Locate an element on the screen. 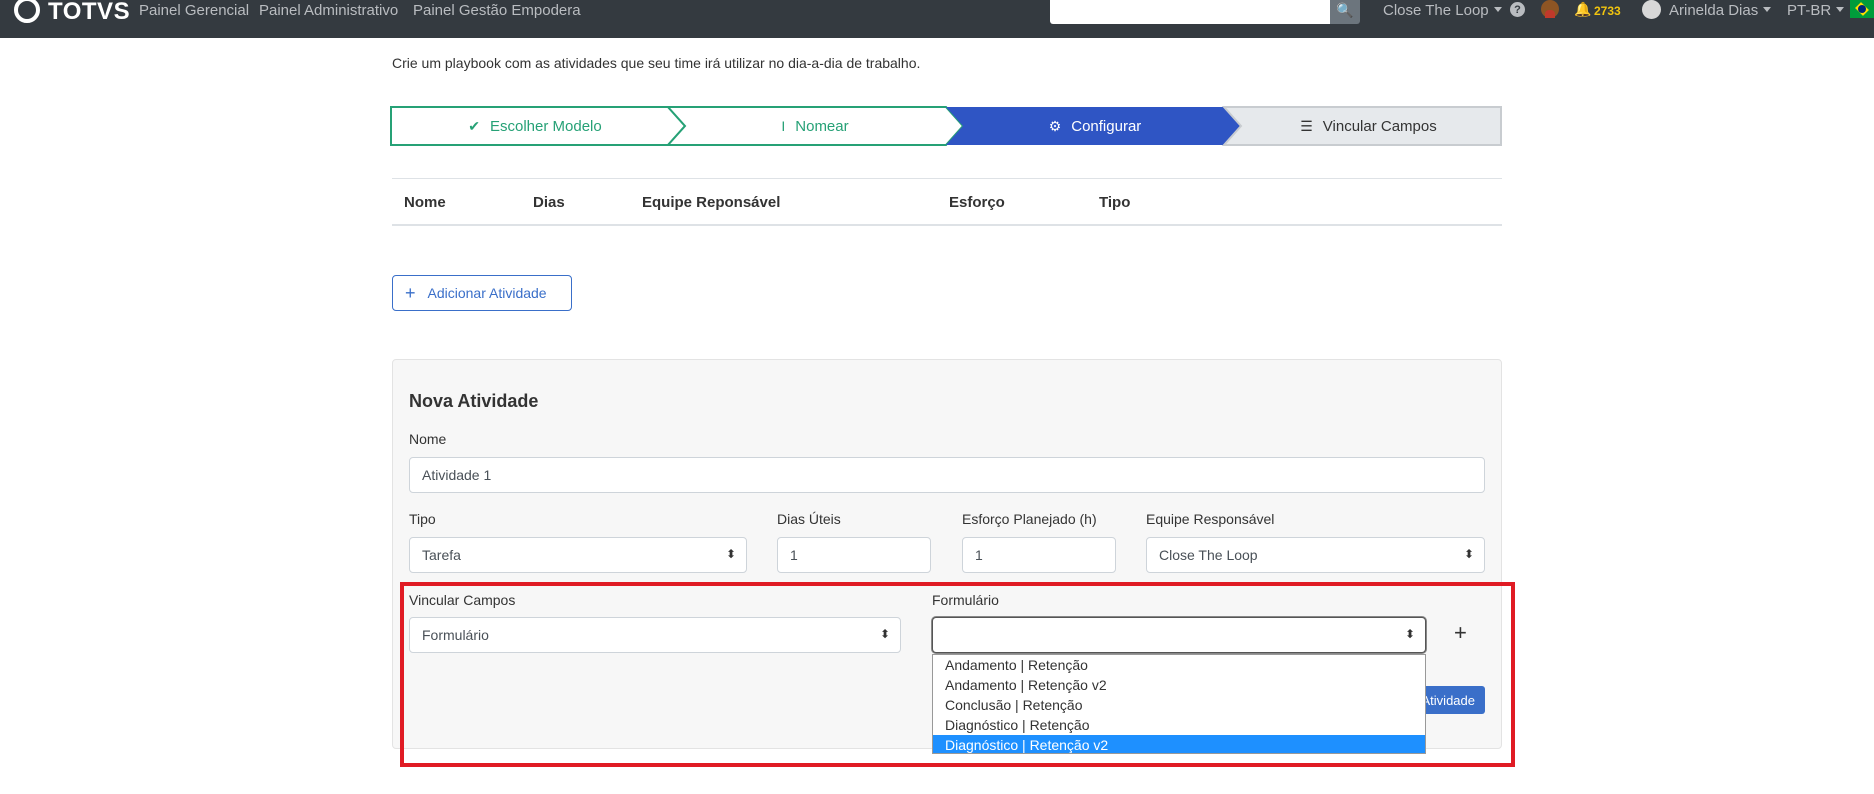 This screenshot has height=794, width=1874. activities-table-header: Nome Dias Equipe Reponsável Esforço Tipo is located at coordinates (947, 202).